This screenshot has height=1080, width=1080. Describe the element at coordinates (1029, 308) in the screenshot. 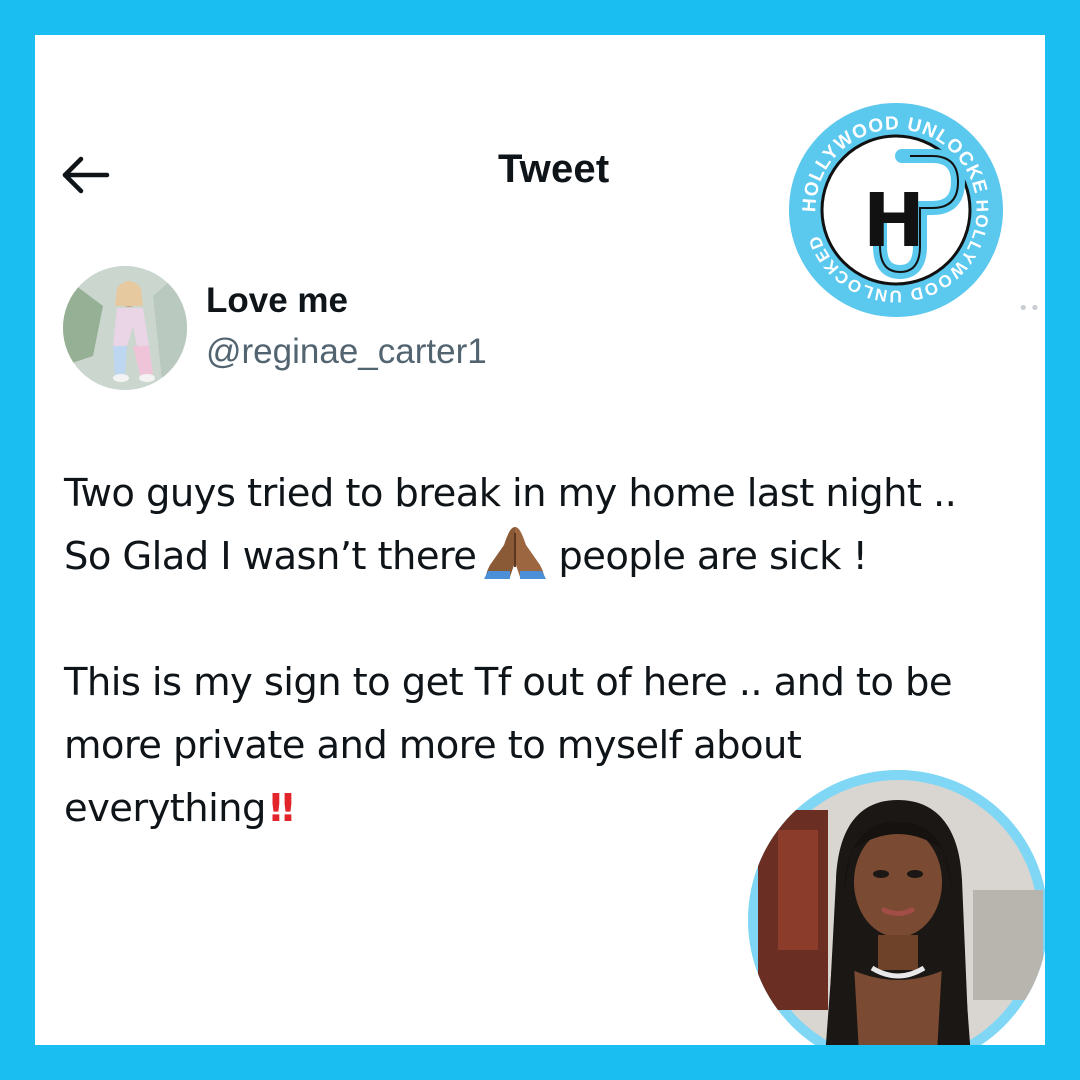

I see `more-icon: ••` at that location.